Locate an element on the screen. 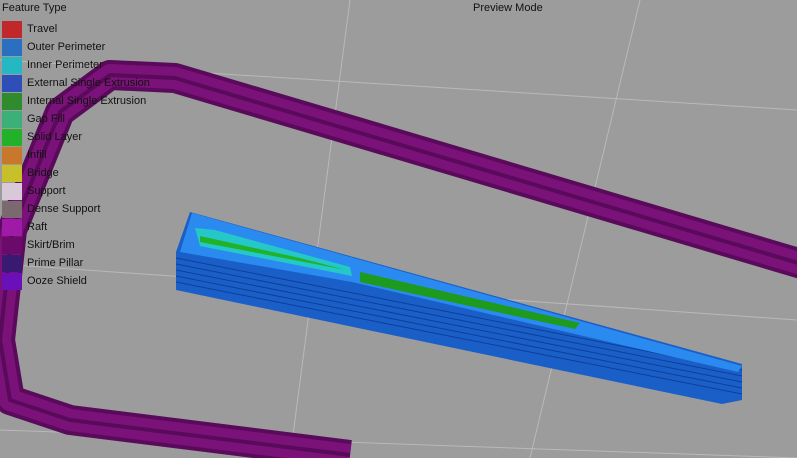  legend-label: Solid Layer is located at coordinates (55, 137).